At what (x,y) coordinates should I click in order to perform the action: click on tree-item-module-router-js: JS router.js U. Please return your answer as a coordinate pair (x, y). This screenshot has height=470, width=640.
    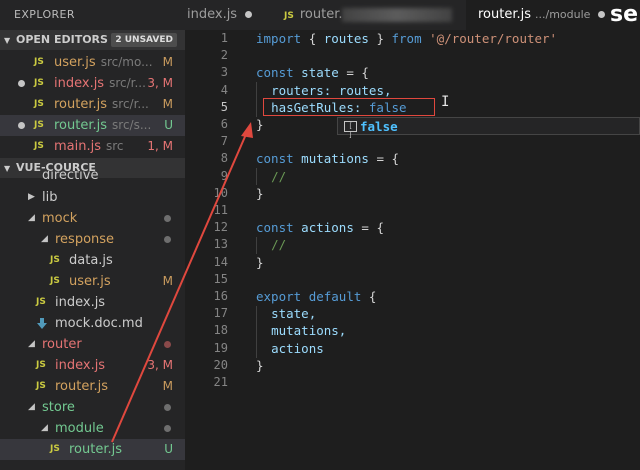
    Looking at the image, I should click on (92, 449).